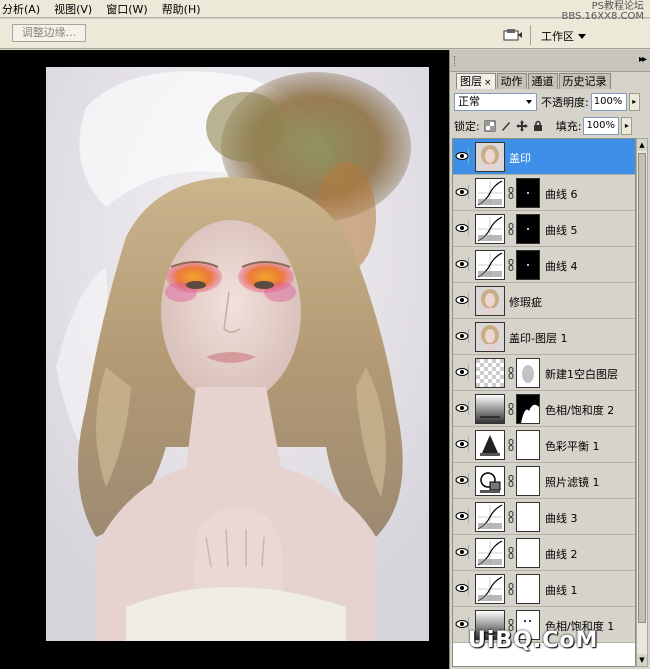  I want to click on menu-window: 窗口(W), so click(126, 9).